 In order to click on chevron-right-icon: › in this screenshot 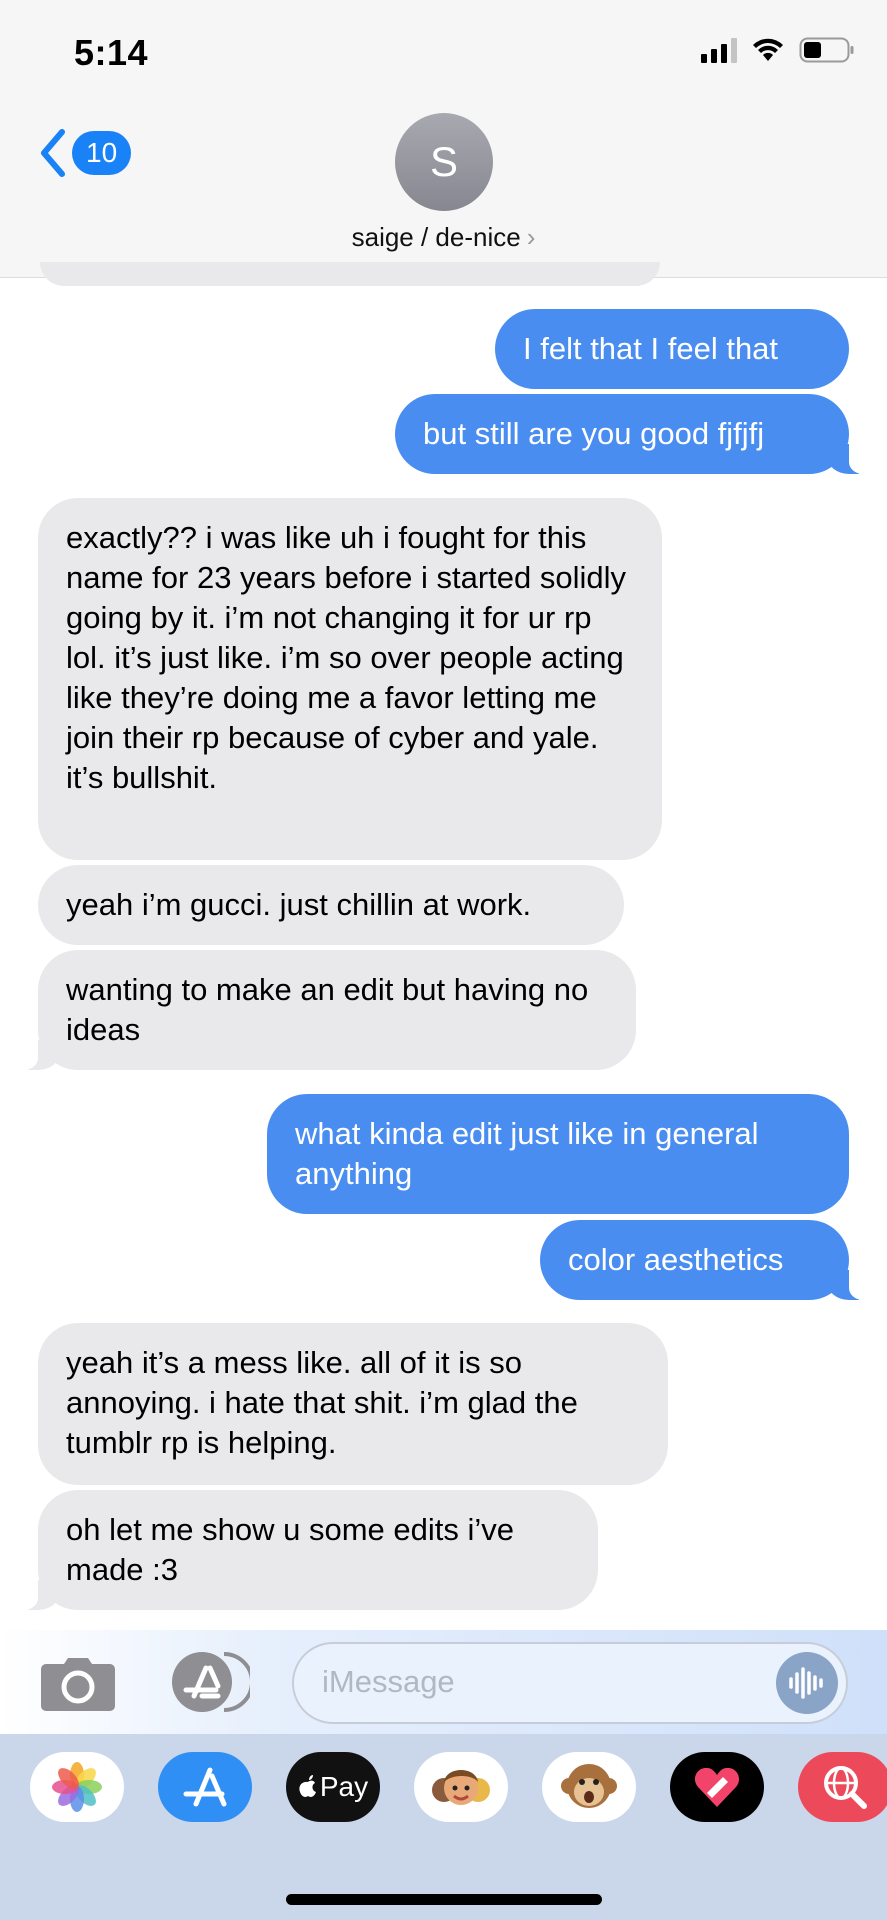, I will do `click(531, 237)`.